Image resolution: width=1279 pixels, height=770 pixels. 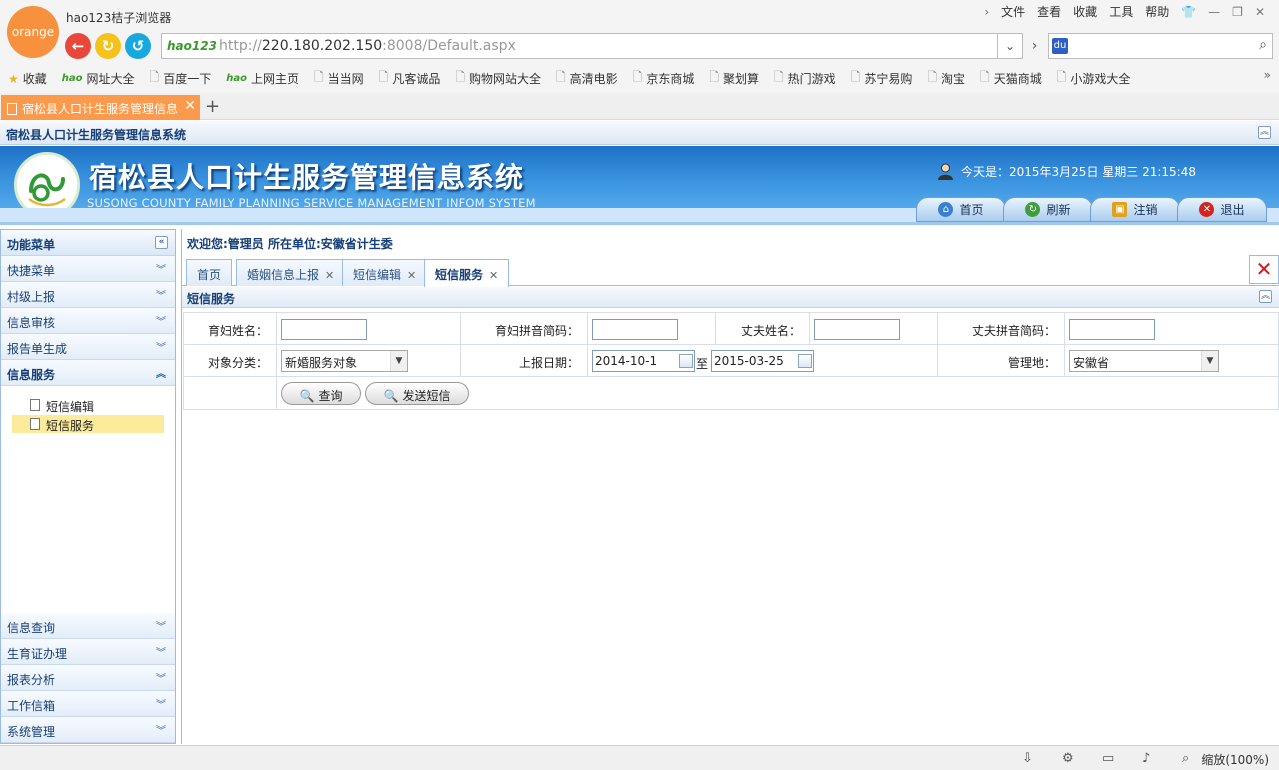 I want to click on search-icon: 🔍, so click(x=391, y=396).